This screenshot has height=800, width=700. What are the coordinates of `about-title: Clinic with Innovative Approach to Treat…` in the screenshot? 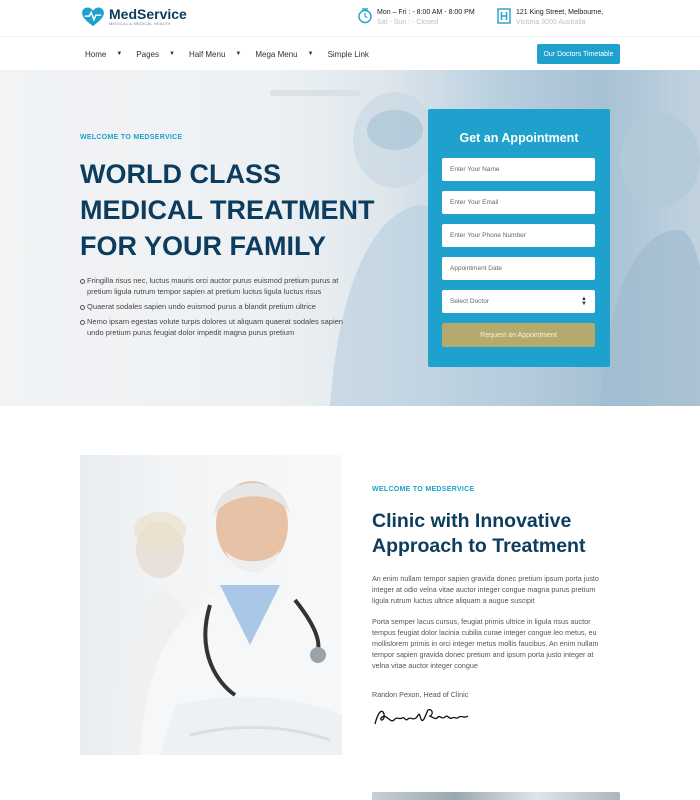 It's located at (497, 534).